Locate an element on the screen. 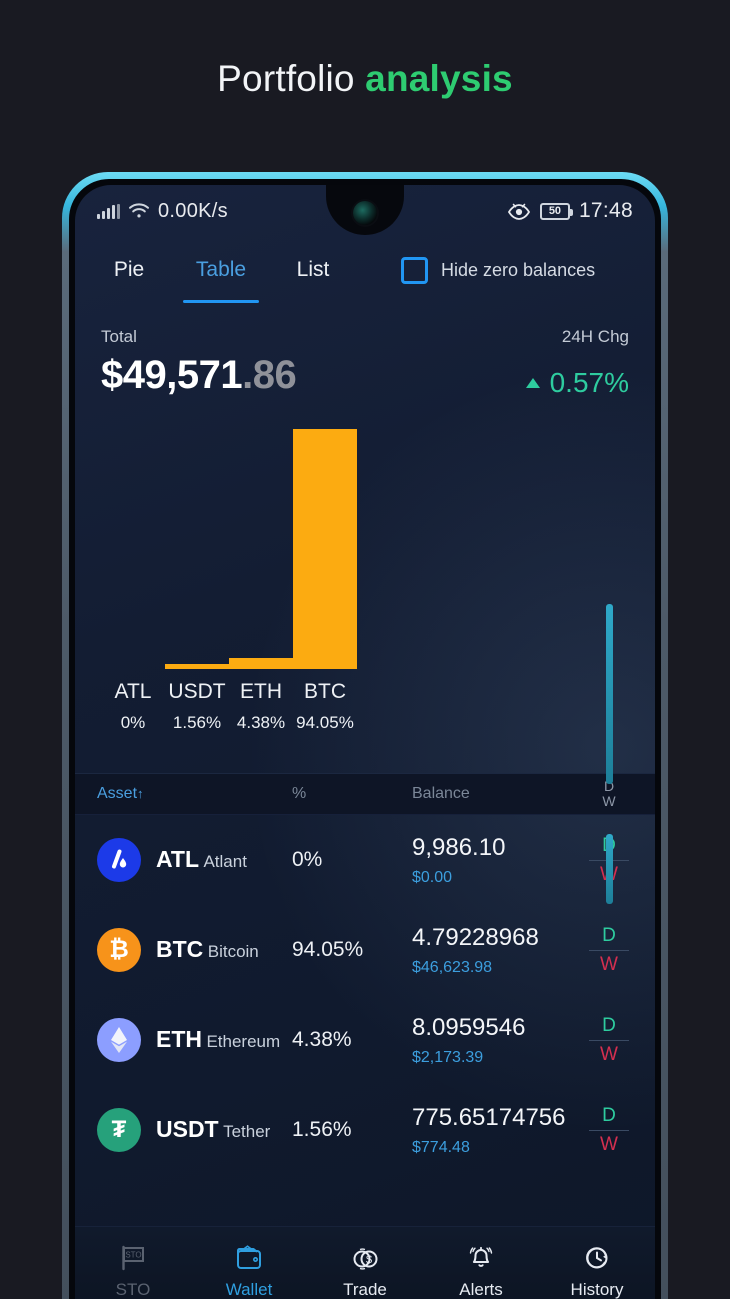  tab-pie: Pie is located at coordinates (129, 270).